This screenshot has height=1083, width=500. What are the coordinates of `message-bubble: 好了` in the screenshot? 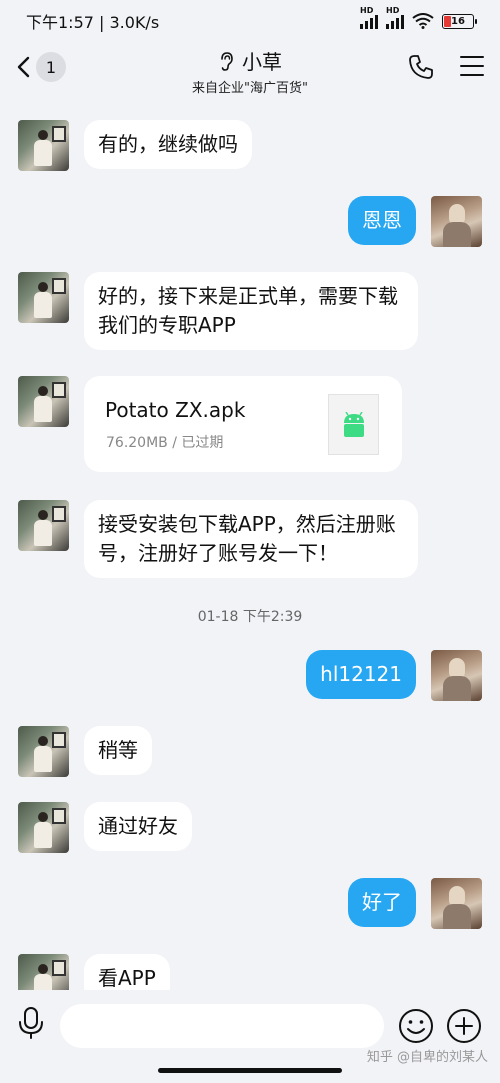 It's located at (382, 902).